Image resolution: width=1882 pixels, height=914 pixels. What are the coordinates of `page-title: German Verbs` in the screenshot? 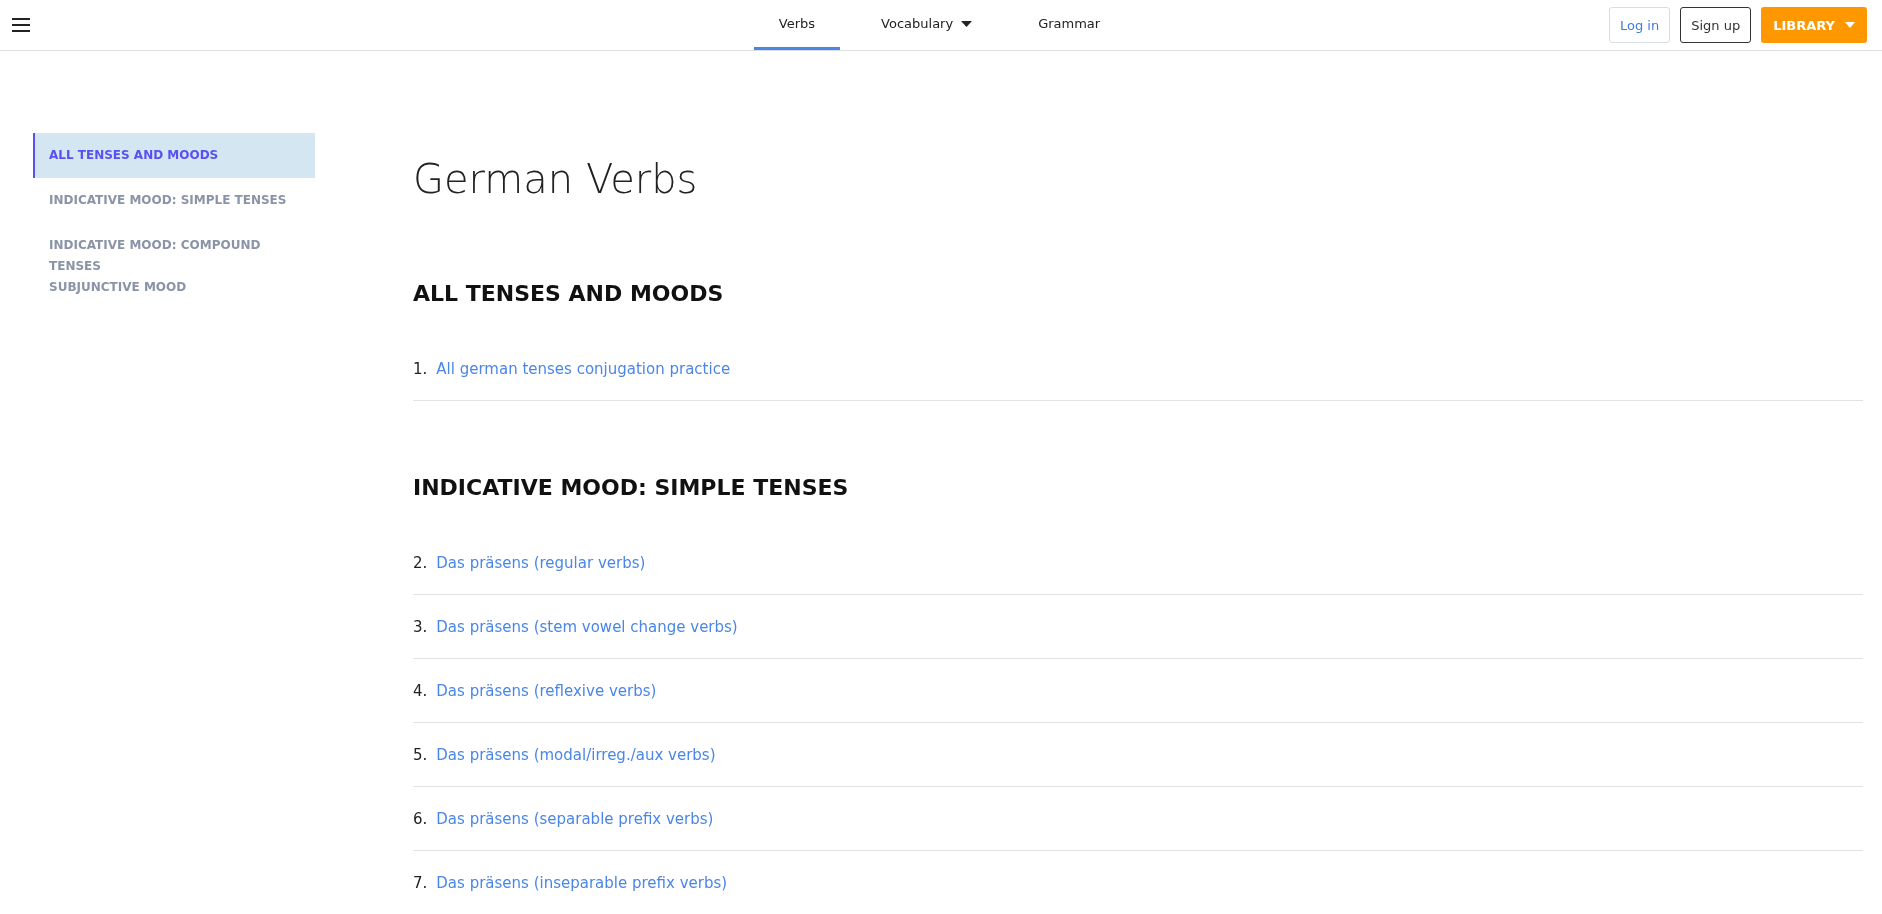 It's located at (556, 179).